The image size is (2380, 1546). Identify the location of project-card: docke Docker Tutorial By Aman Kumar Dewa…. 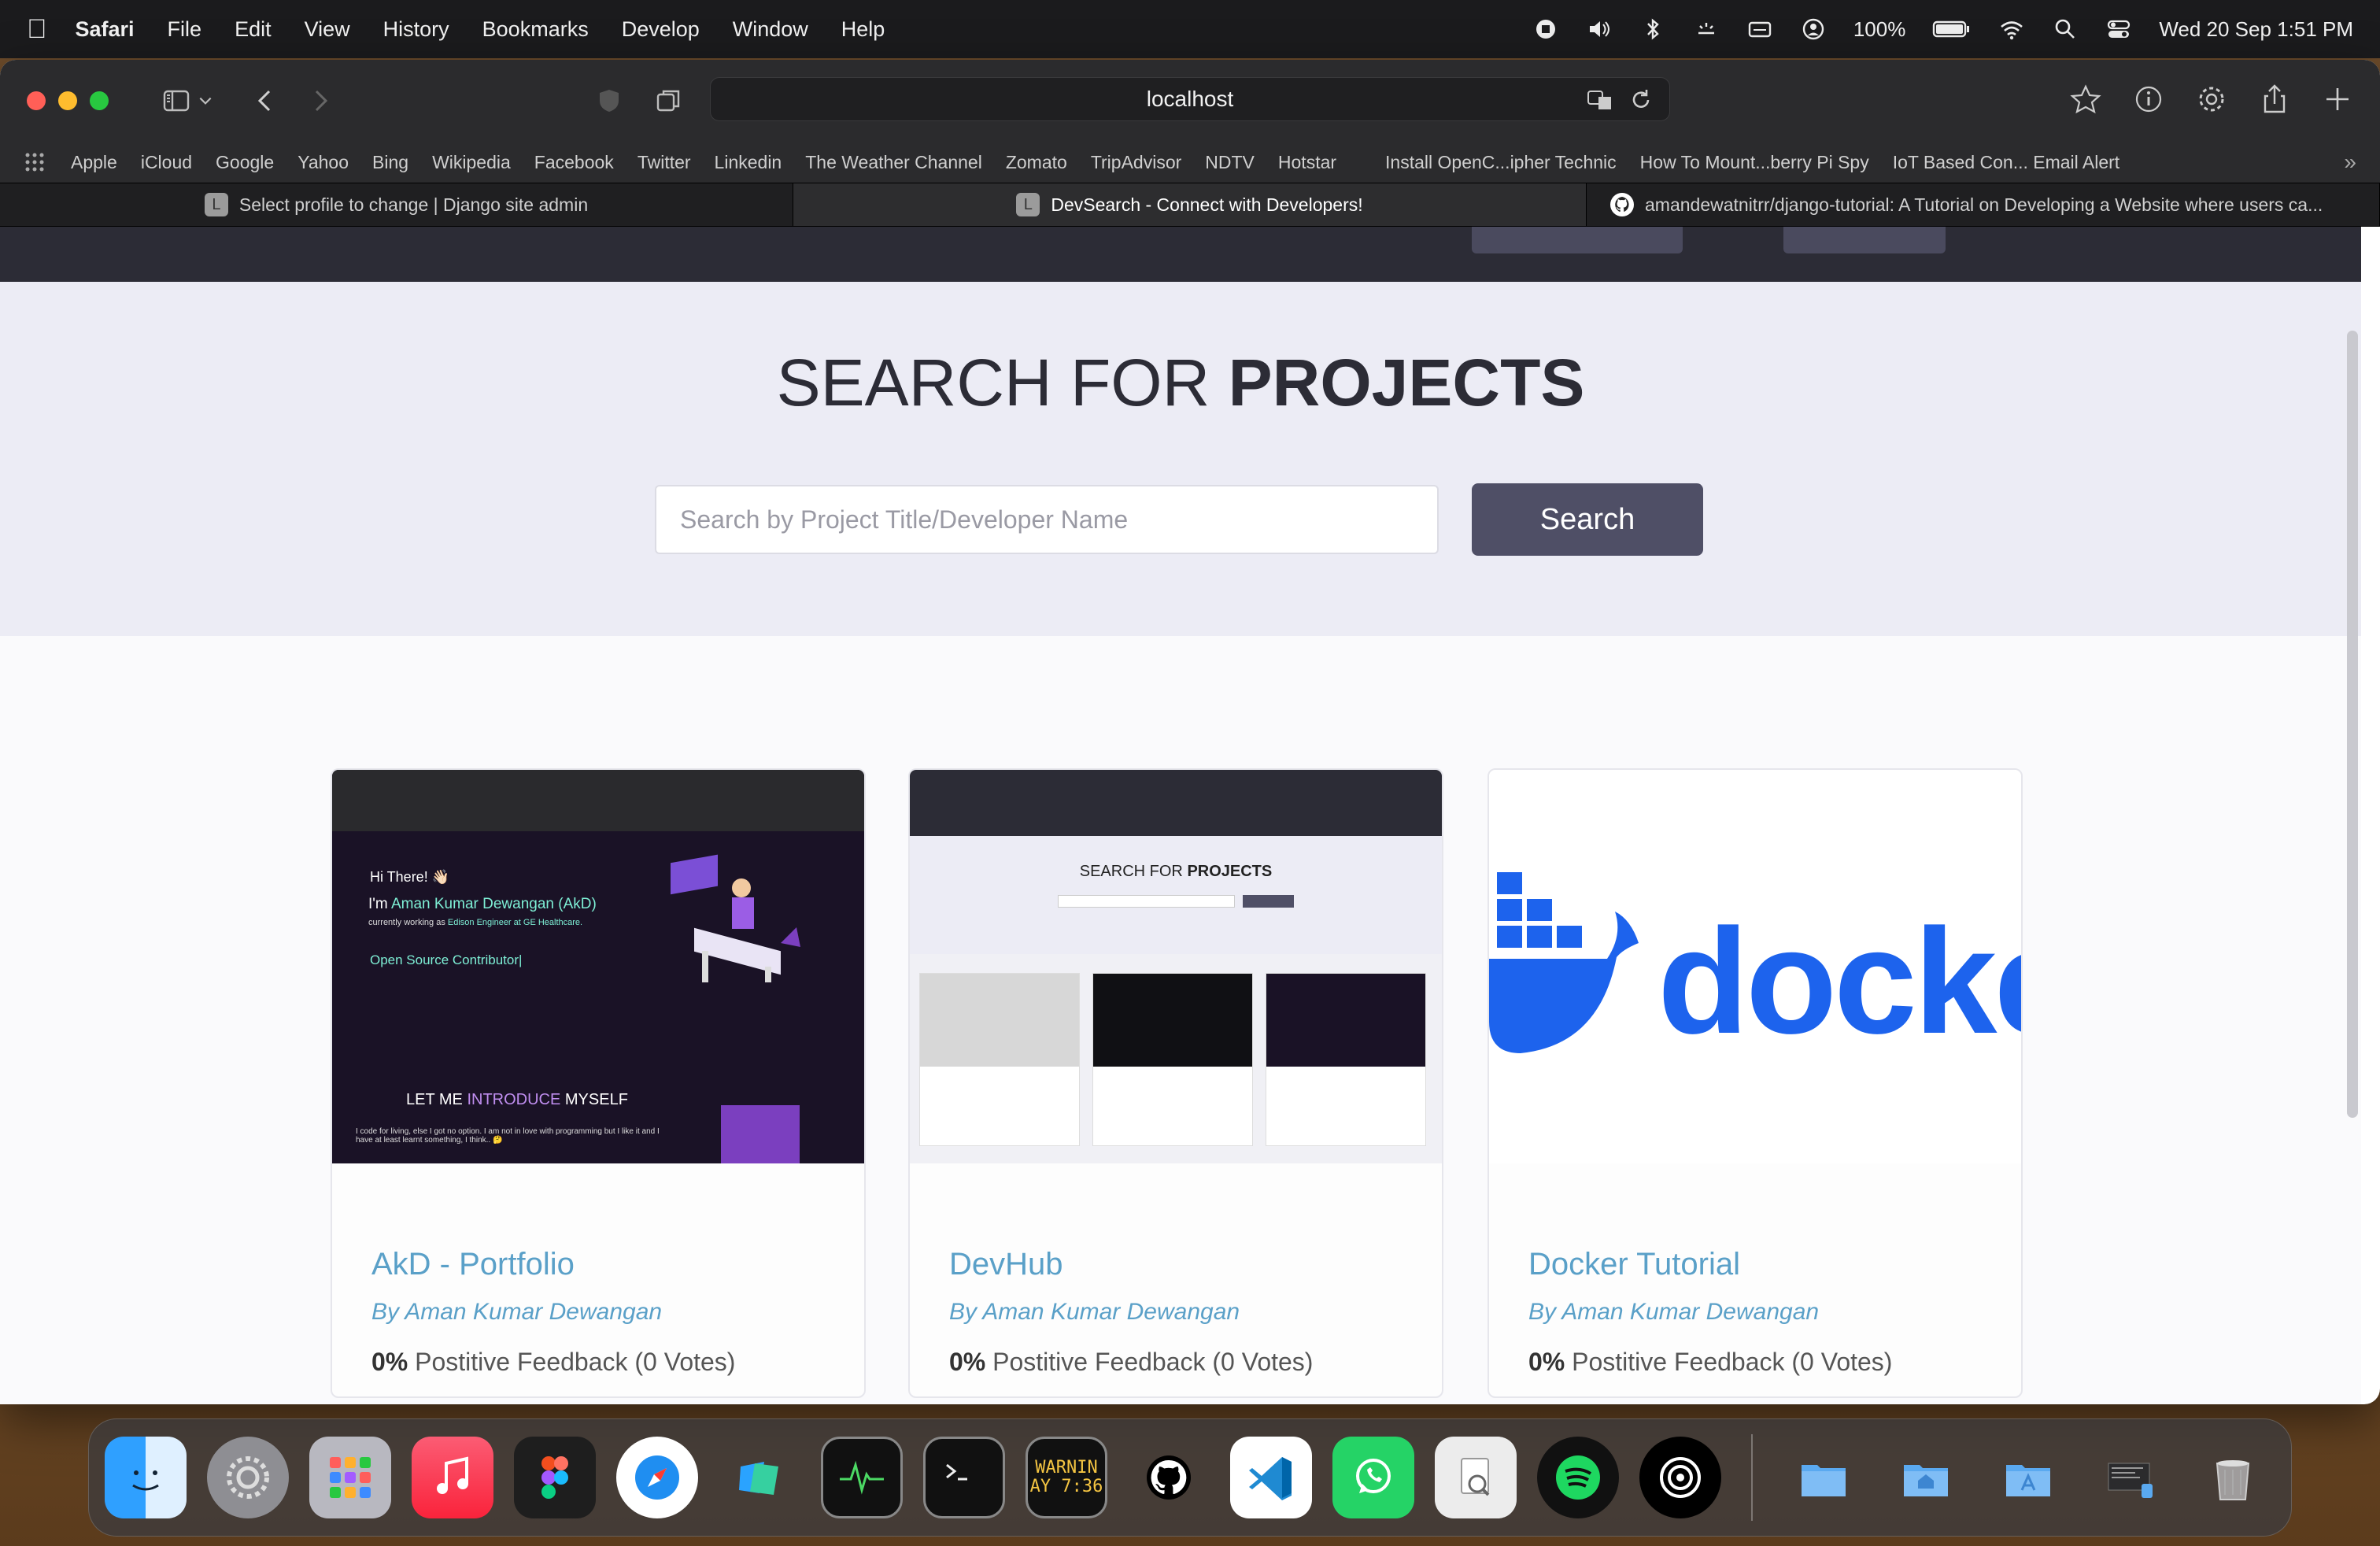
(1755, 1083).